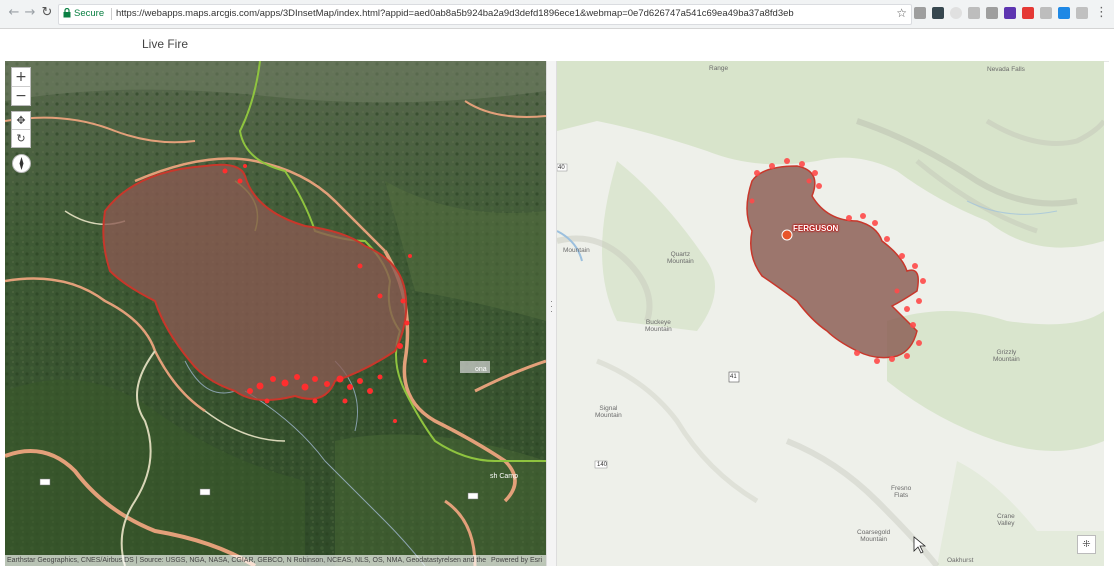 Image resolution: width=1114 pixels, height=571 pixels. What do you see at coordinates (551, 313) in the screenshot?
I see `pane-splitter: · · ·` at bounding box center [551, 313].